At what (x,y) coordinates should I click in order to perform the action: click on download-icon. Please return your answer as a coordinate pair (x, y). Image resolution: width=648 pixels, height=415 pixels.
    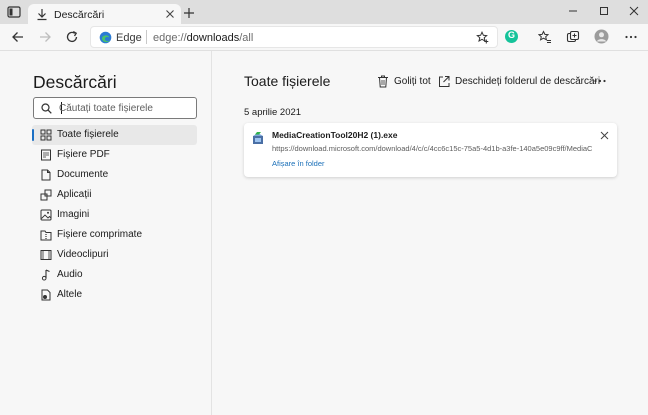
    Looking at the image, I should click on (42, 15).